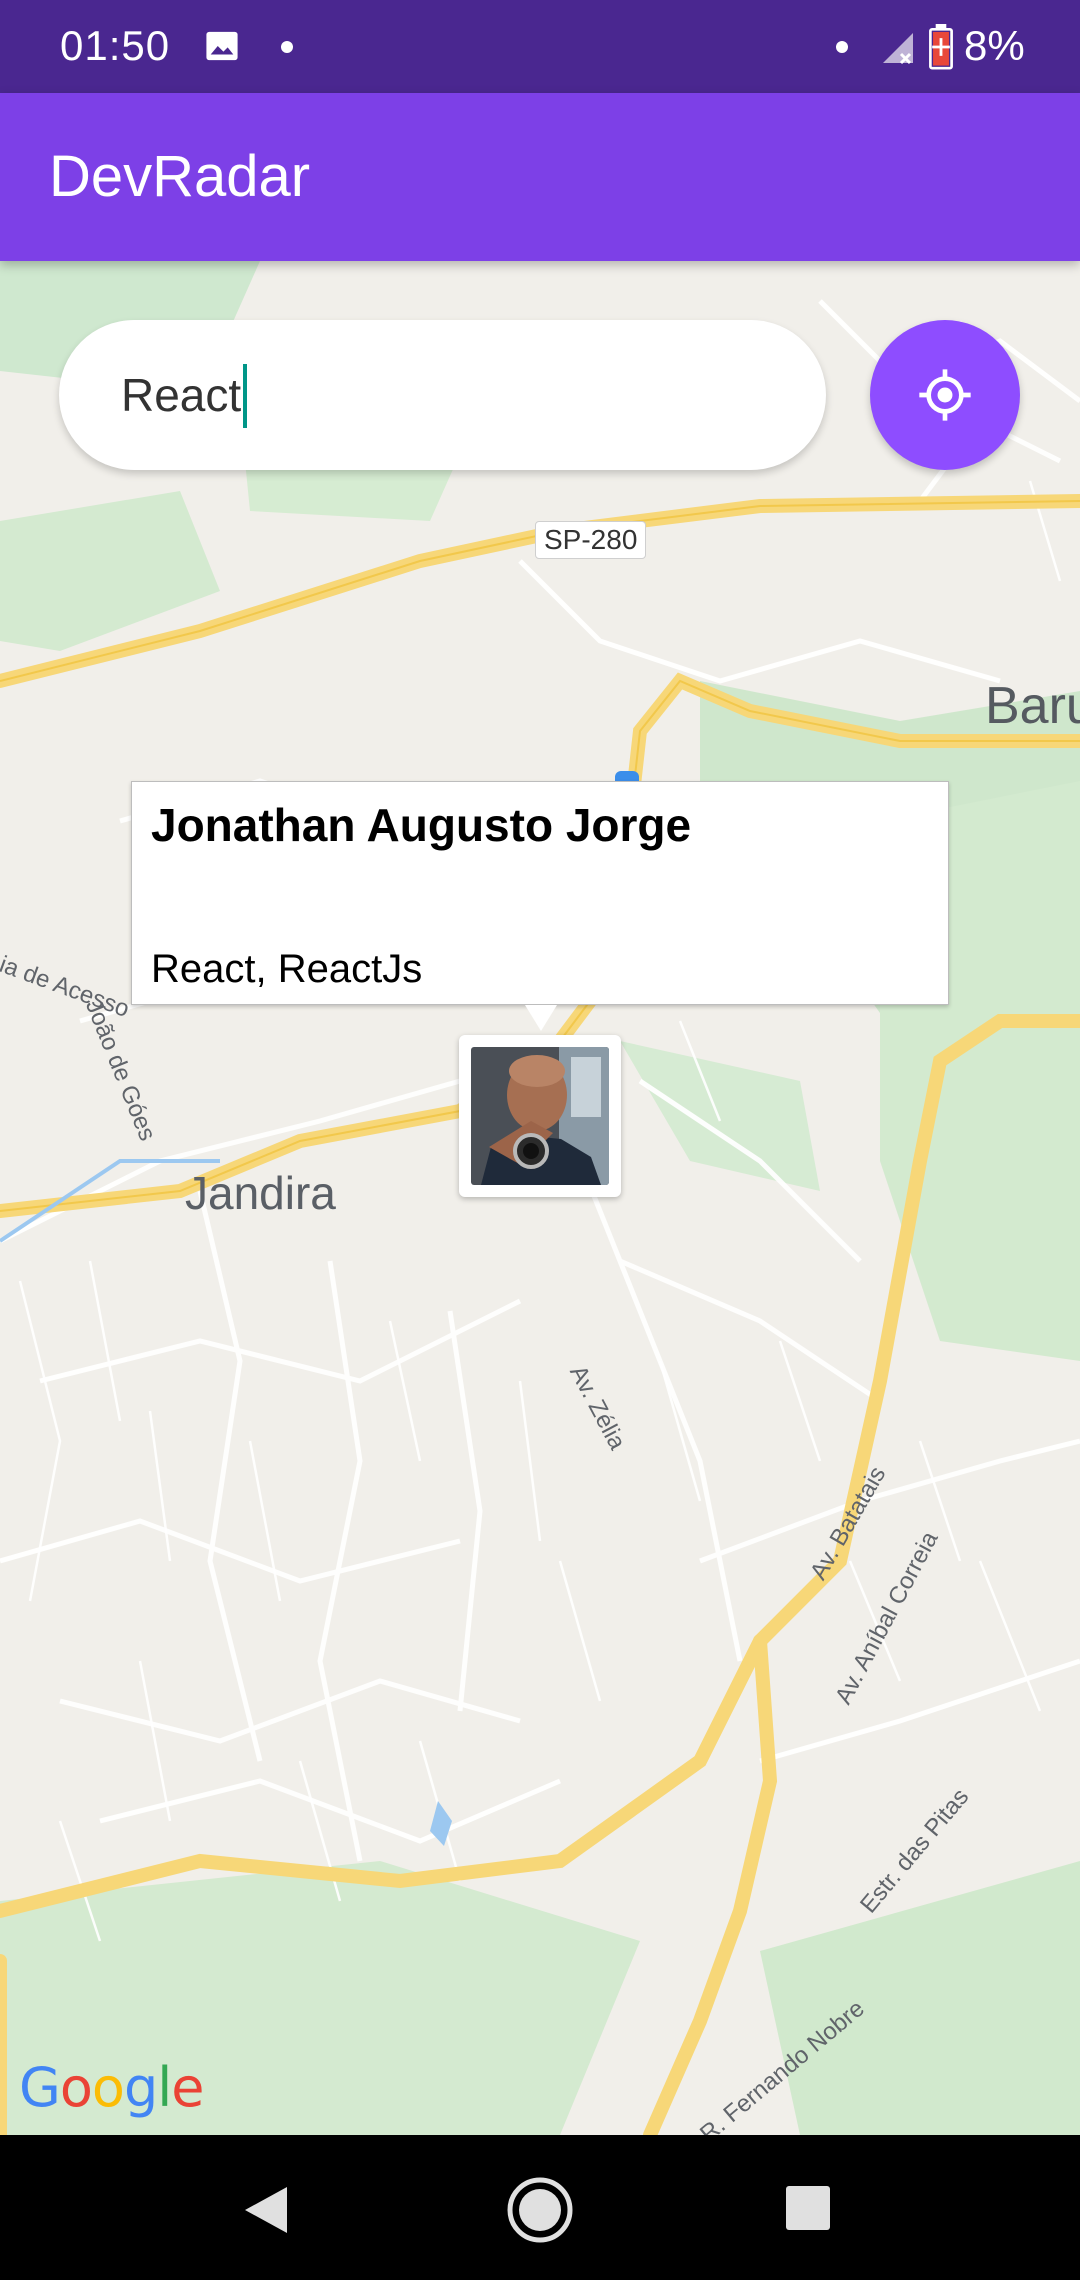  What do you see at coordinates (287, 47) in the screenshot?
I see `notification-dot-icon` at bounding box center [287, 47].